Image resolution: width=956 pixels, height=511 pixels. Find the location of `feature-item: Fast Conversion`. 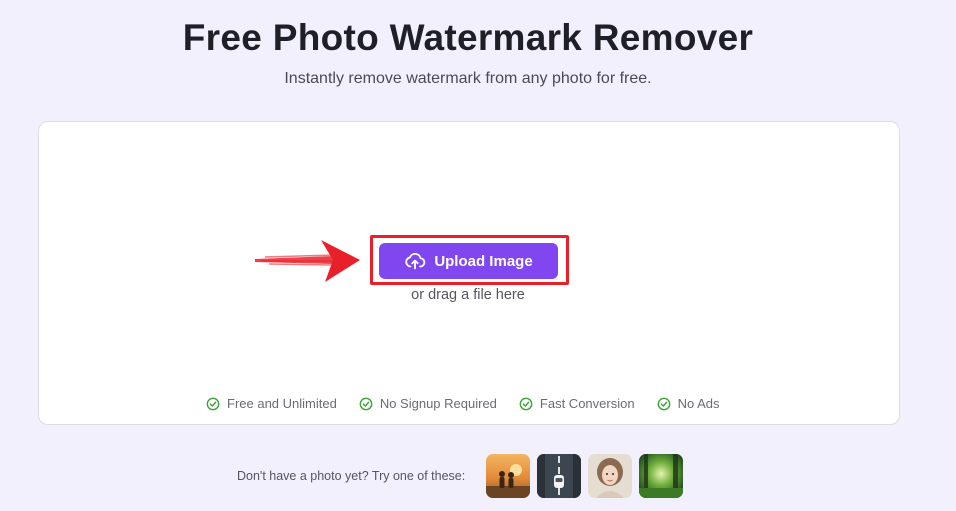

feature-item: Fast Conversion is located at coordinates (577, 403).